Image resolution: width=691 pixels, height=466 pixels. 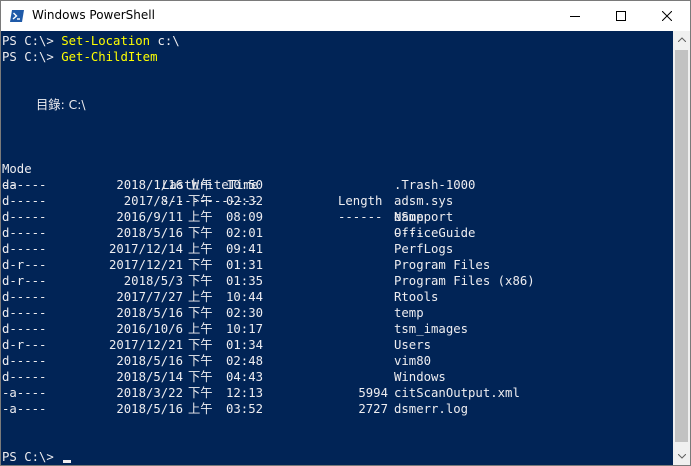 I want to click on table-row: d----- 2017/7/27 上午 10:44 Rtools, so click(x=332, y=297).